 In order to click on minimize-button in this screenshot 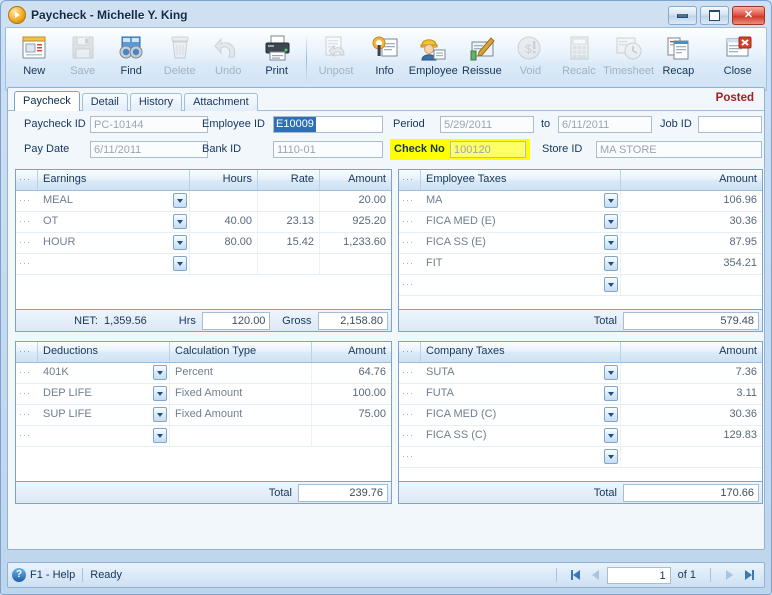, I will do `click(682, 15)`.